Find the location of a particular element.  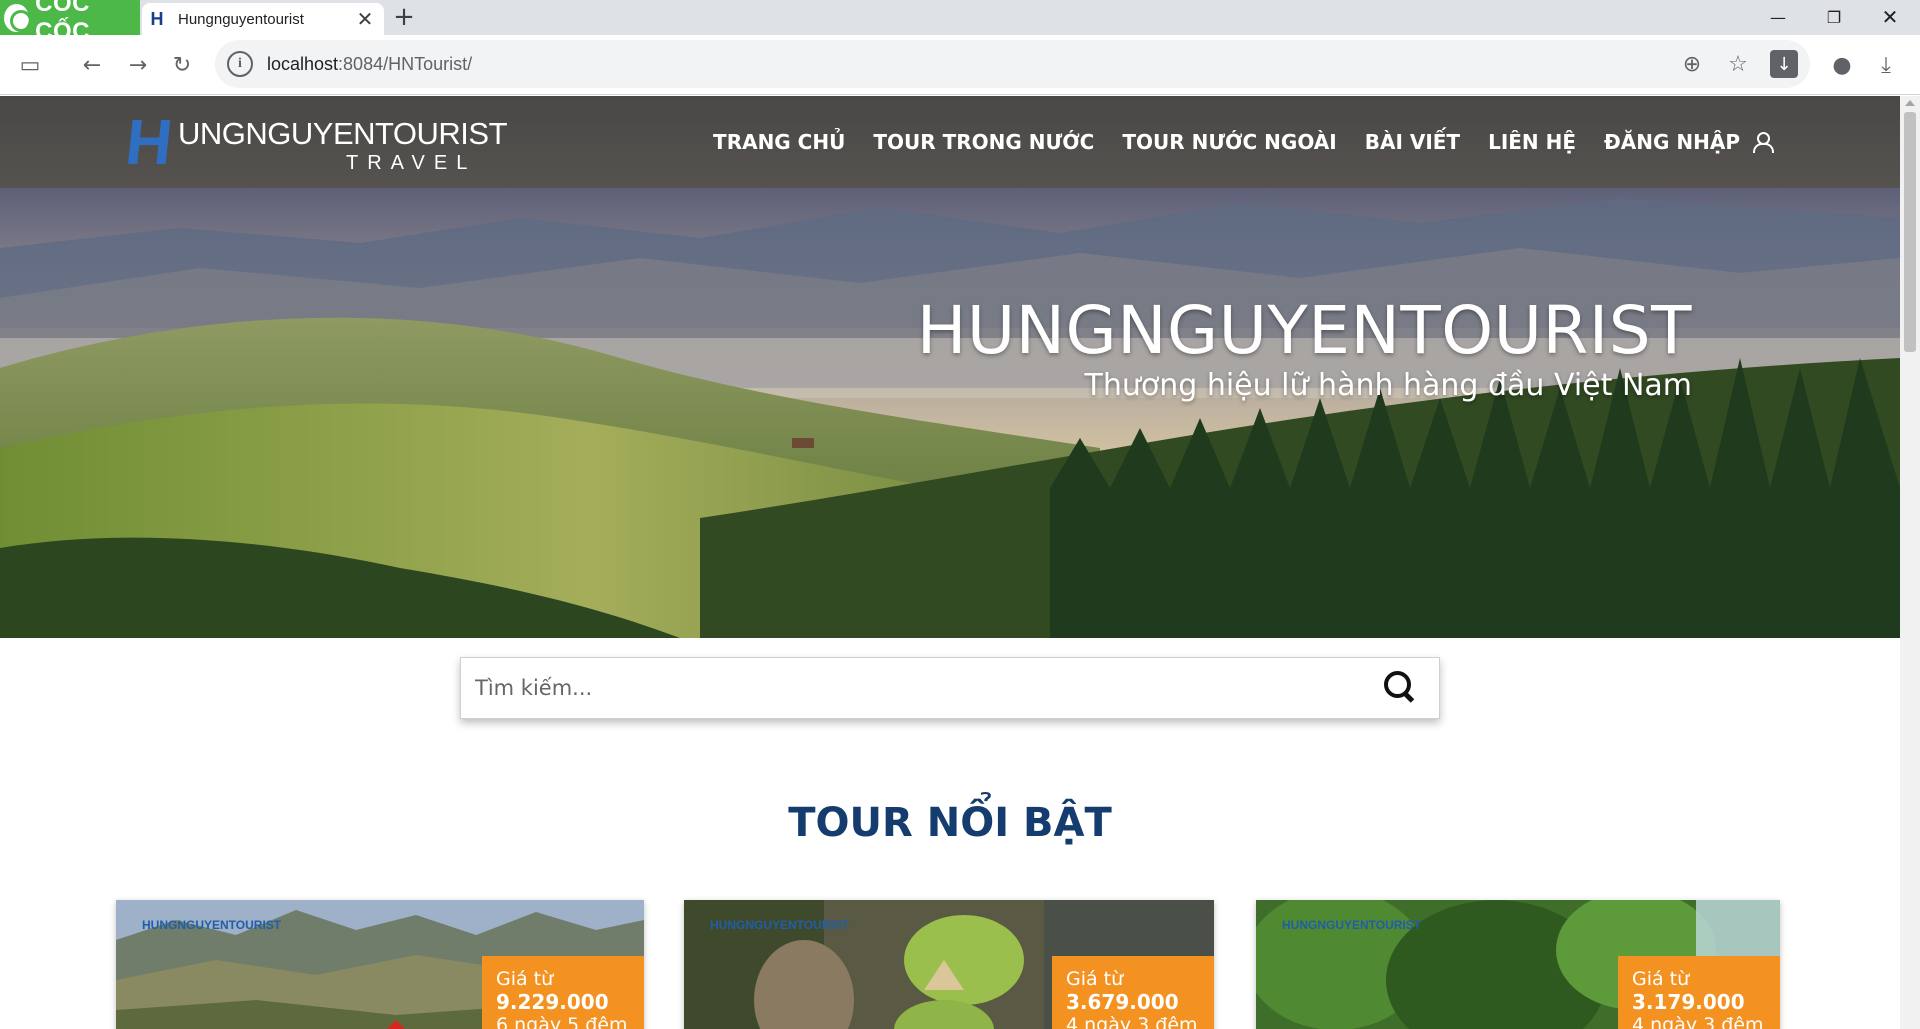

hero-subtitle: Thương hiệu lữ hành hàng đầu Việt Nam is located at coordinates (1388, 385).